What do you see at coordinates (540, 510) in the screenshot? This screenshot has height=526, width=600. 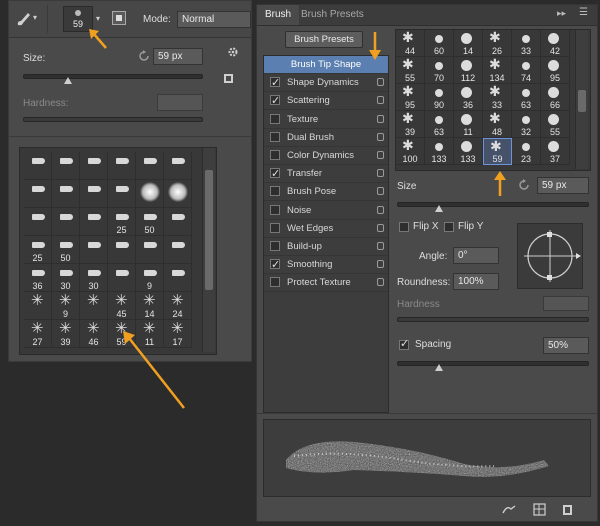 I see `grid-icon` at bounding box center [540, 510].